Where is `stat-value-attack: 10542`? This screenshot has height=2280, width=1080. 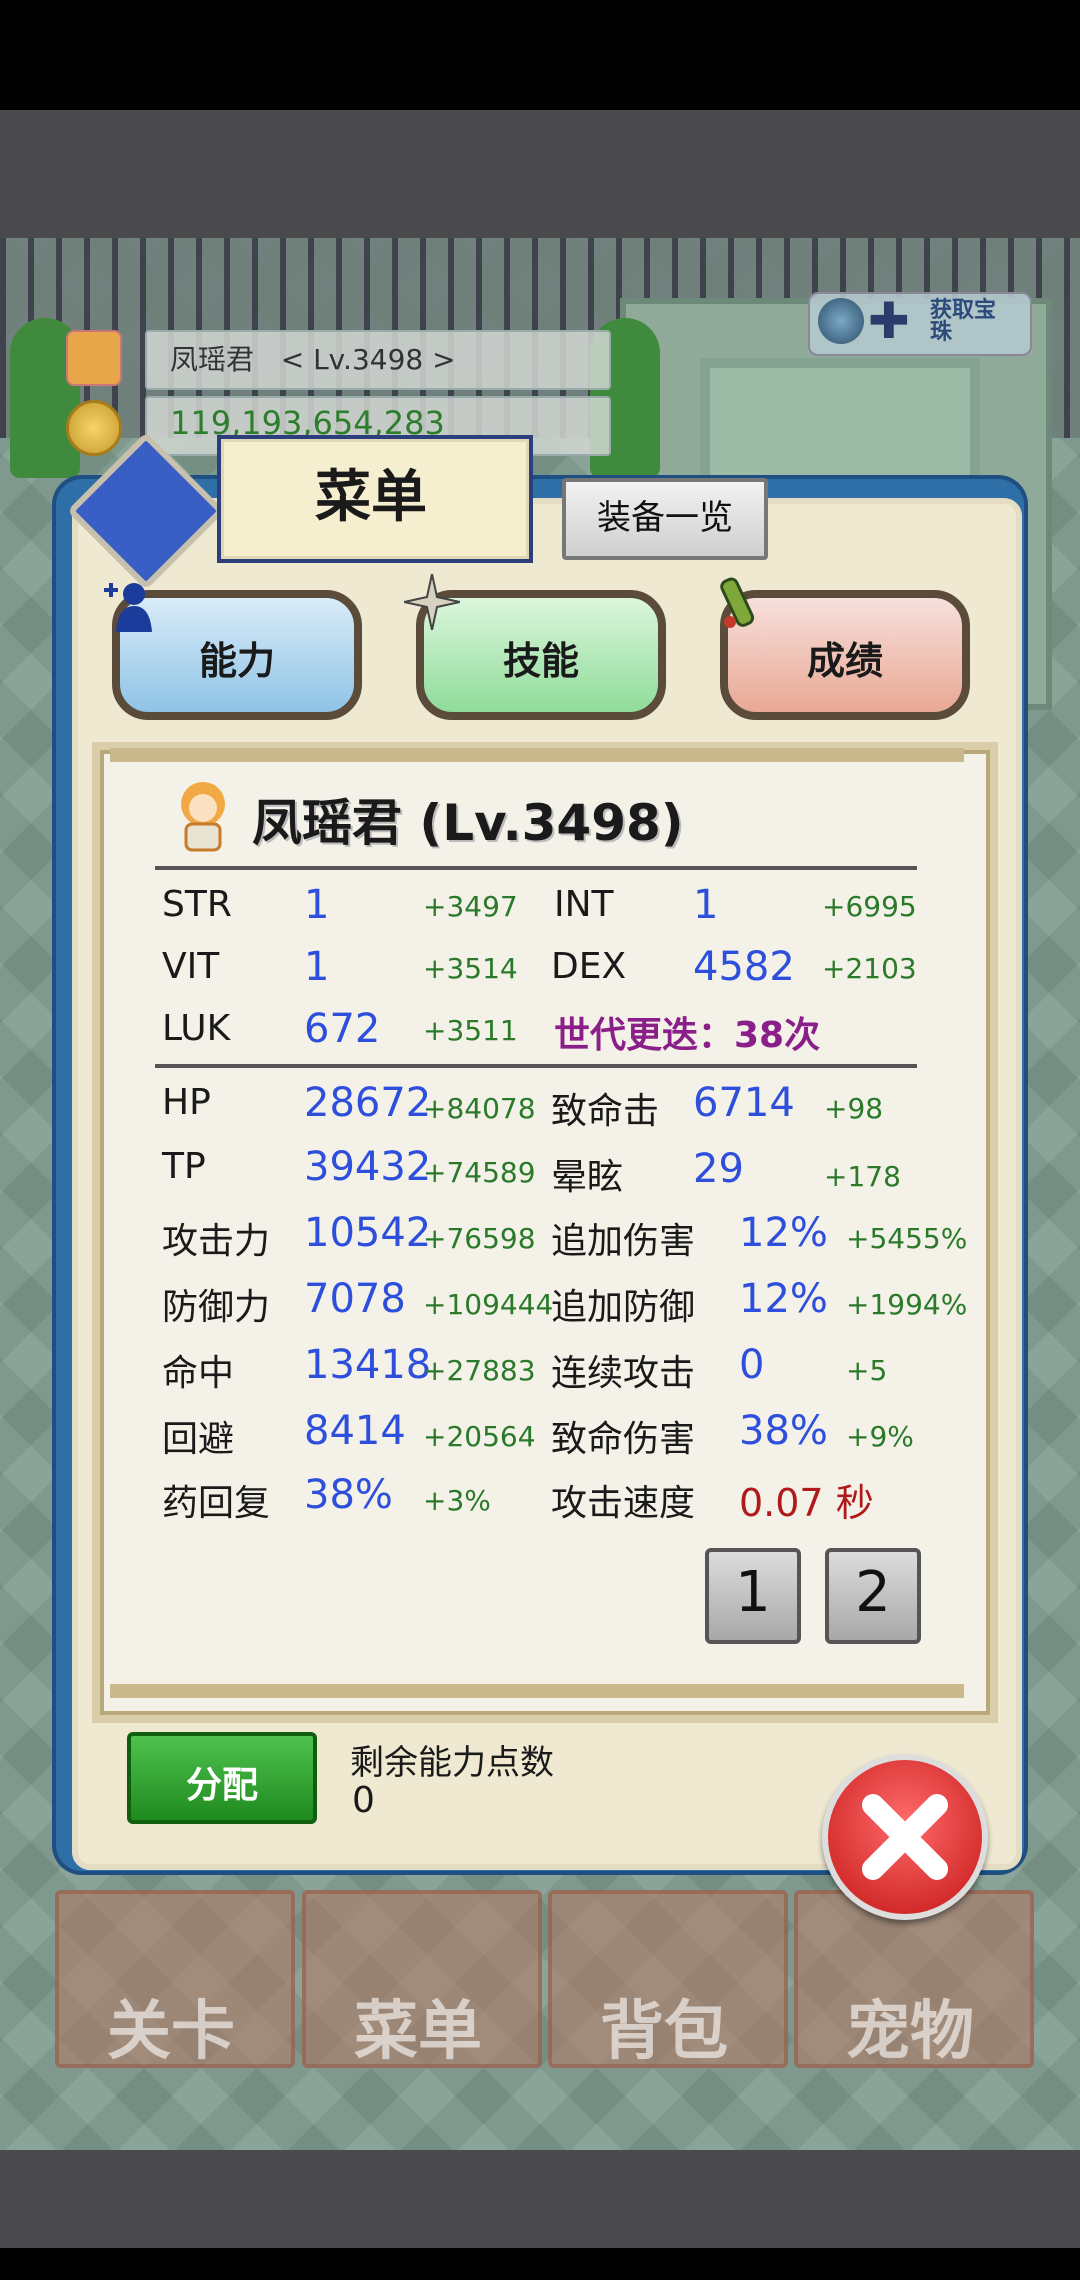
stat-value-attack: 10542 is located at coordinates (368, 1233).